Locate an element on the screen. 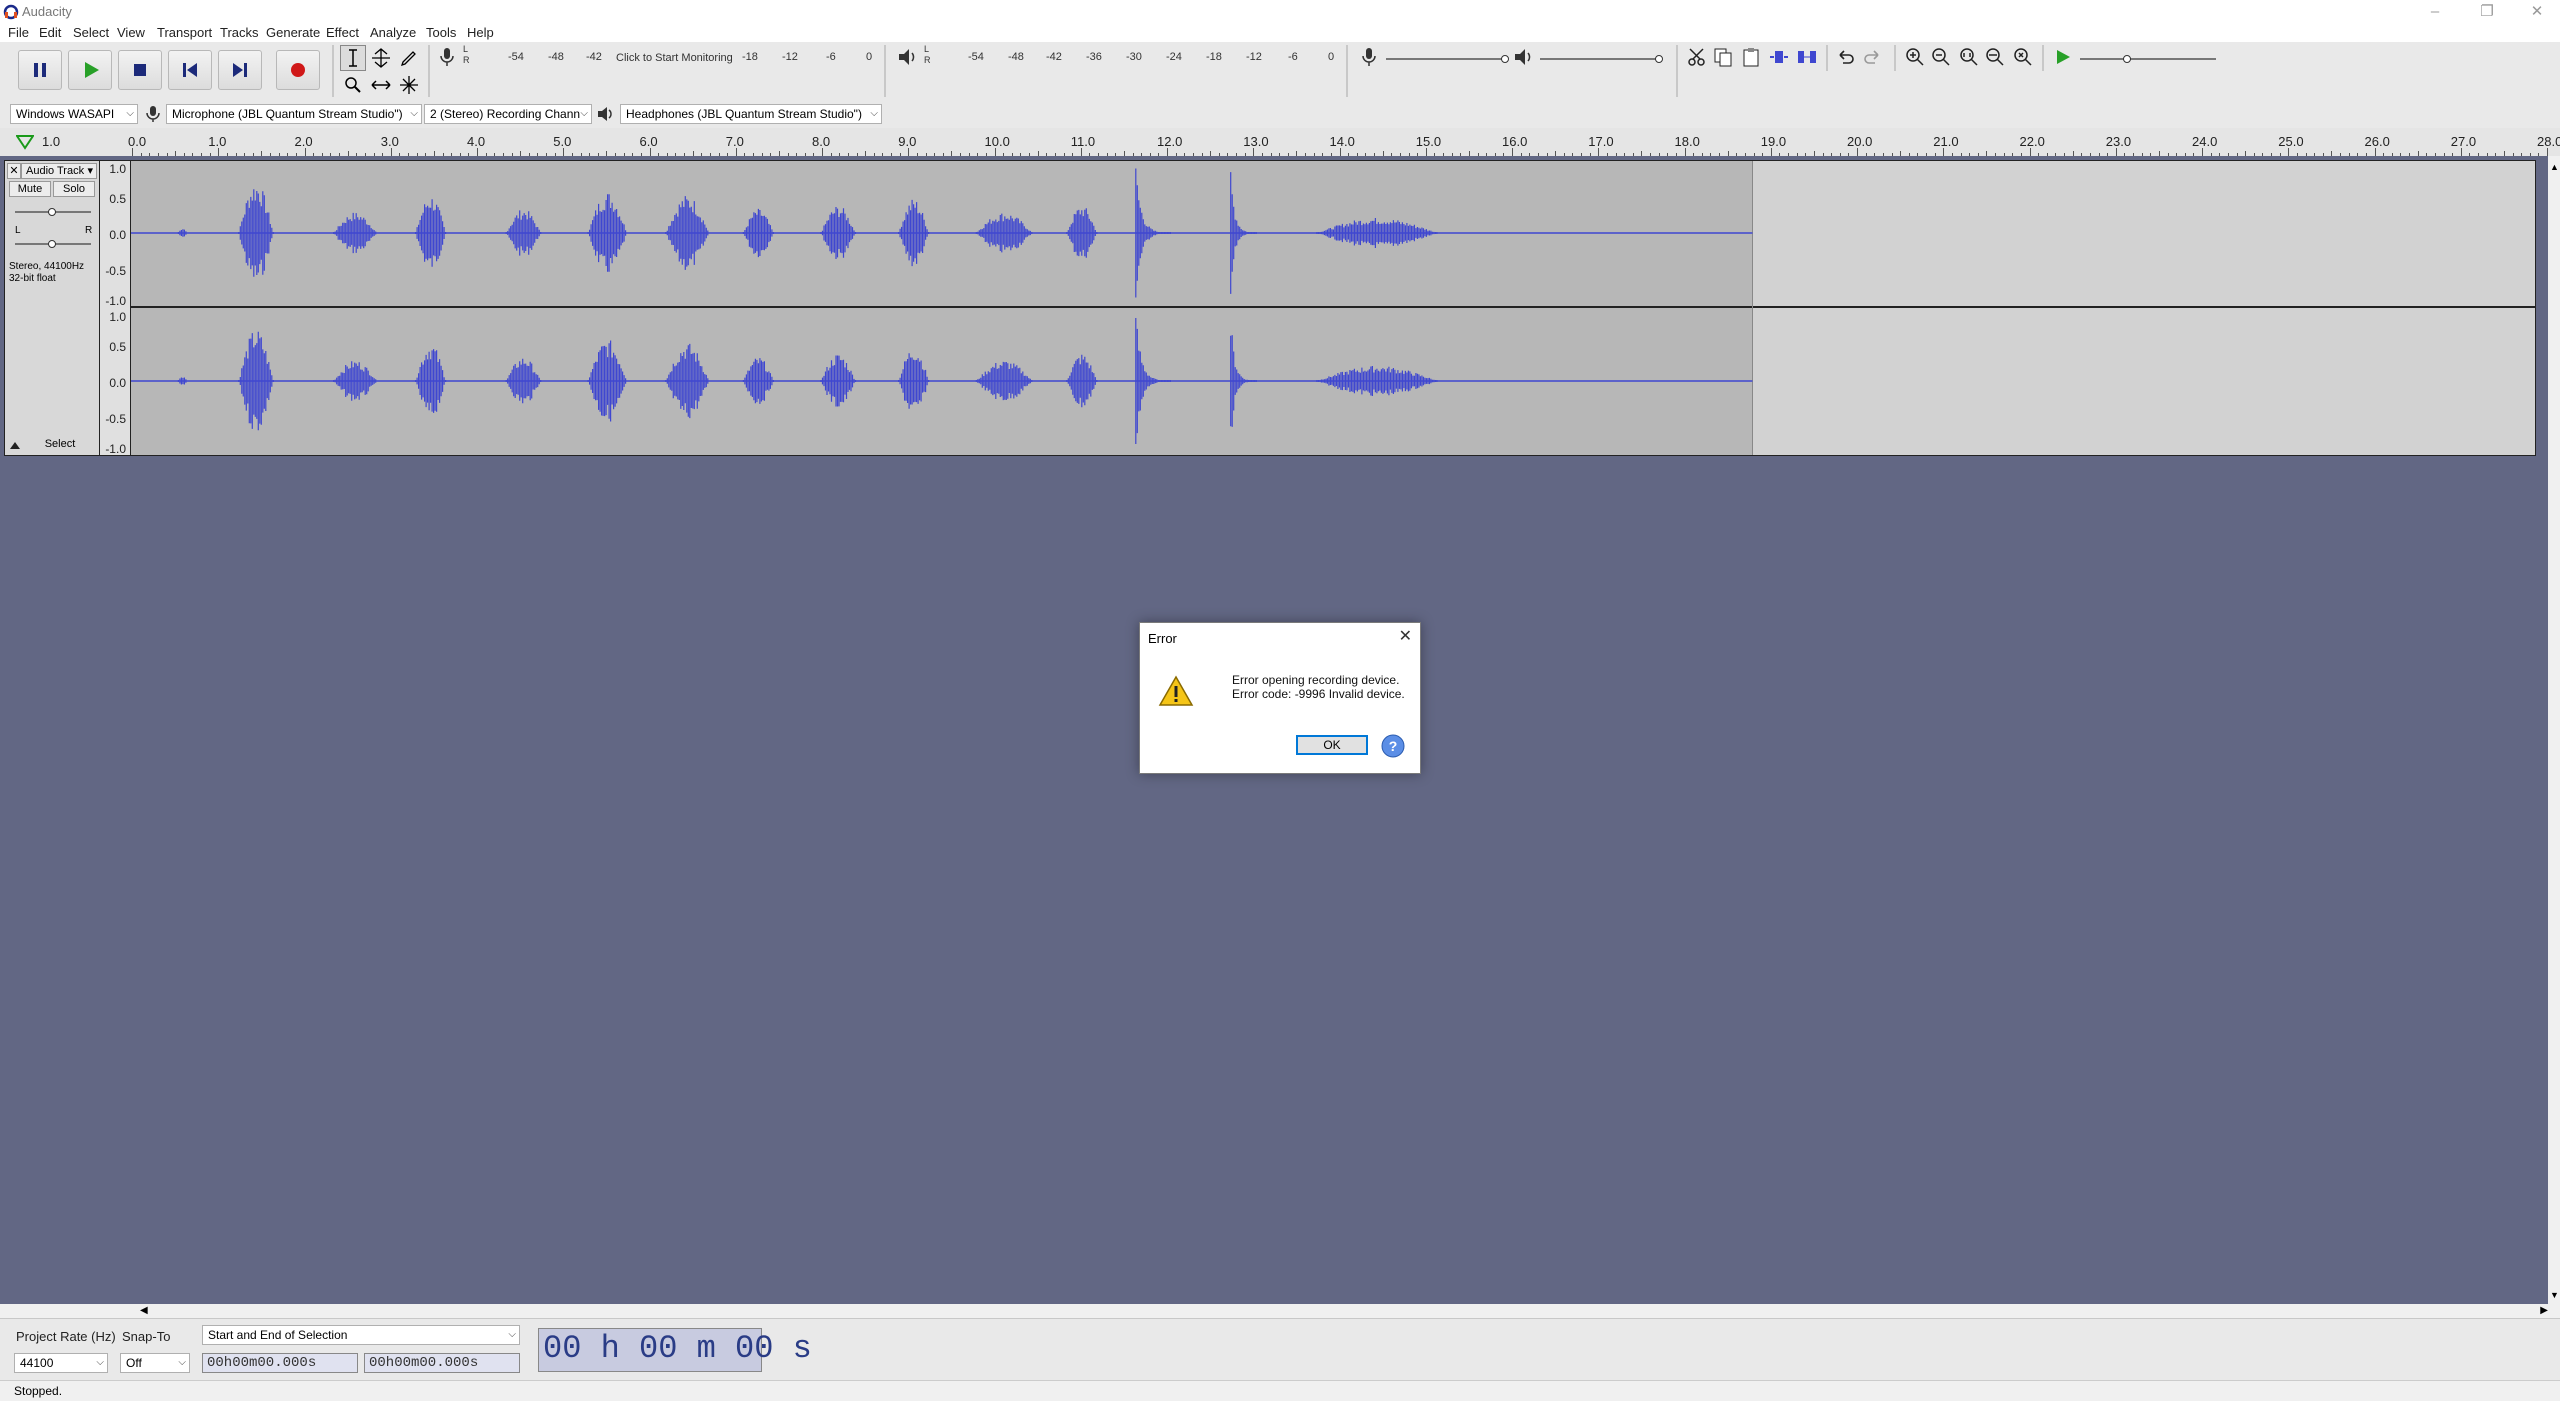 Image resolution: width=2560 pixels, height=1401 pixels. zoom-out-icon is located at coordinates (1941, 57).